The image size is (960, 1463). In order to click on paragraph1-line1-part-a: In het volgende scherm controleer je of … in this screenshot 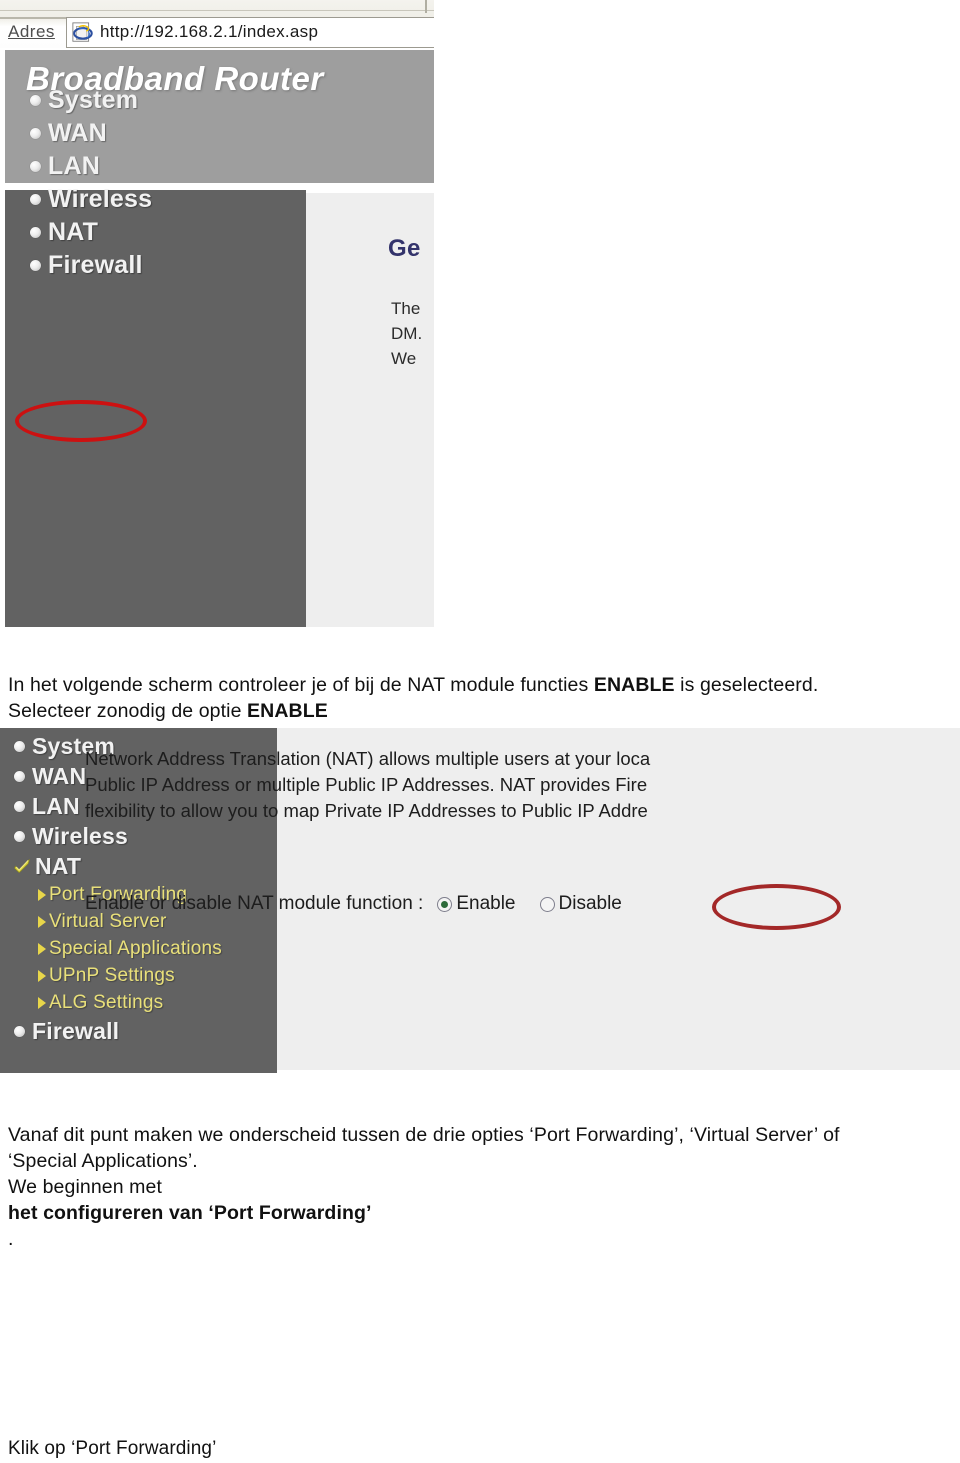, I will do `click(301, 685)`.